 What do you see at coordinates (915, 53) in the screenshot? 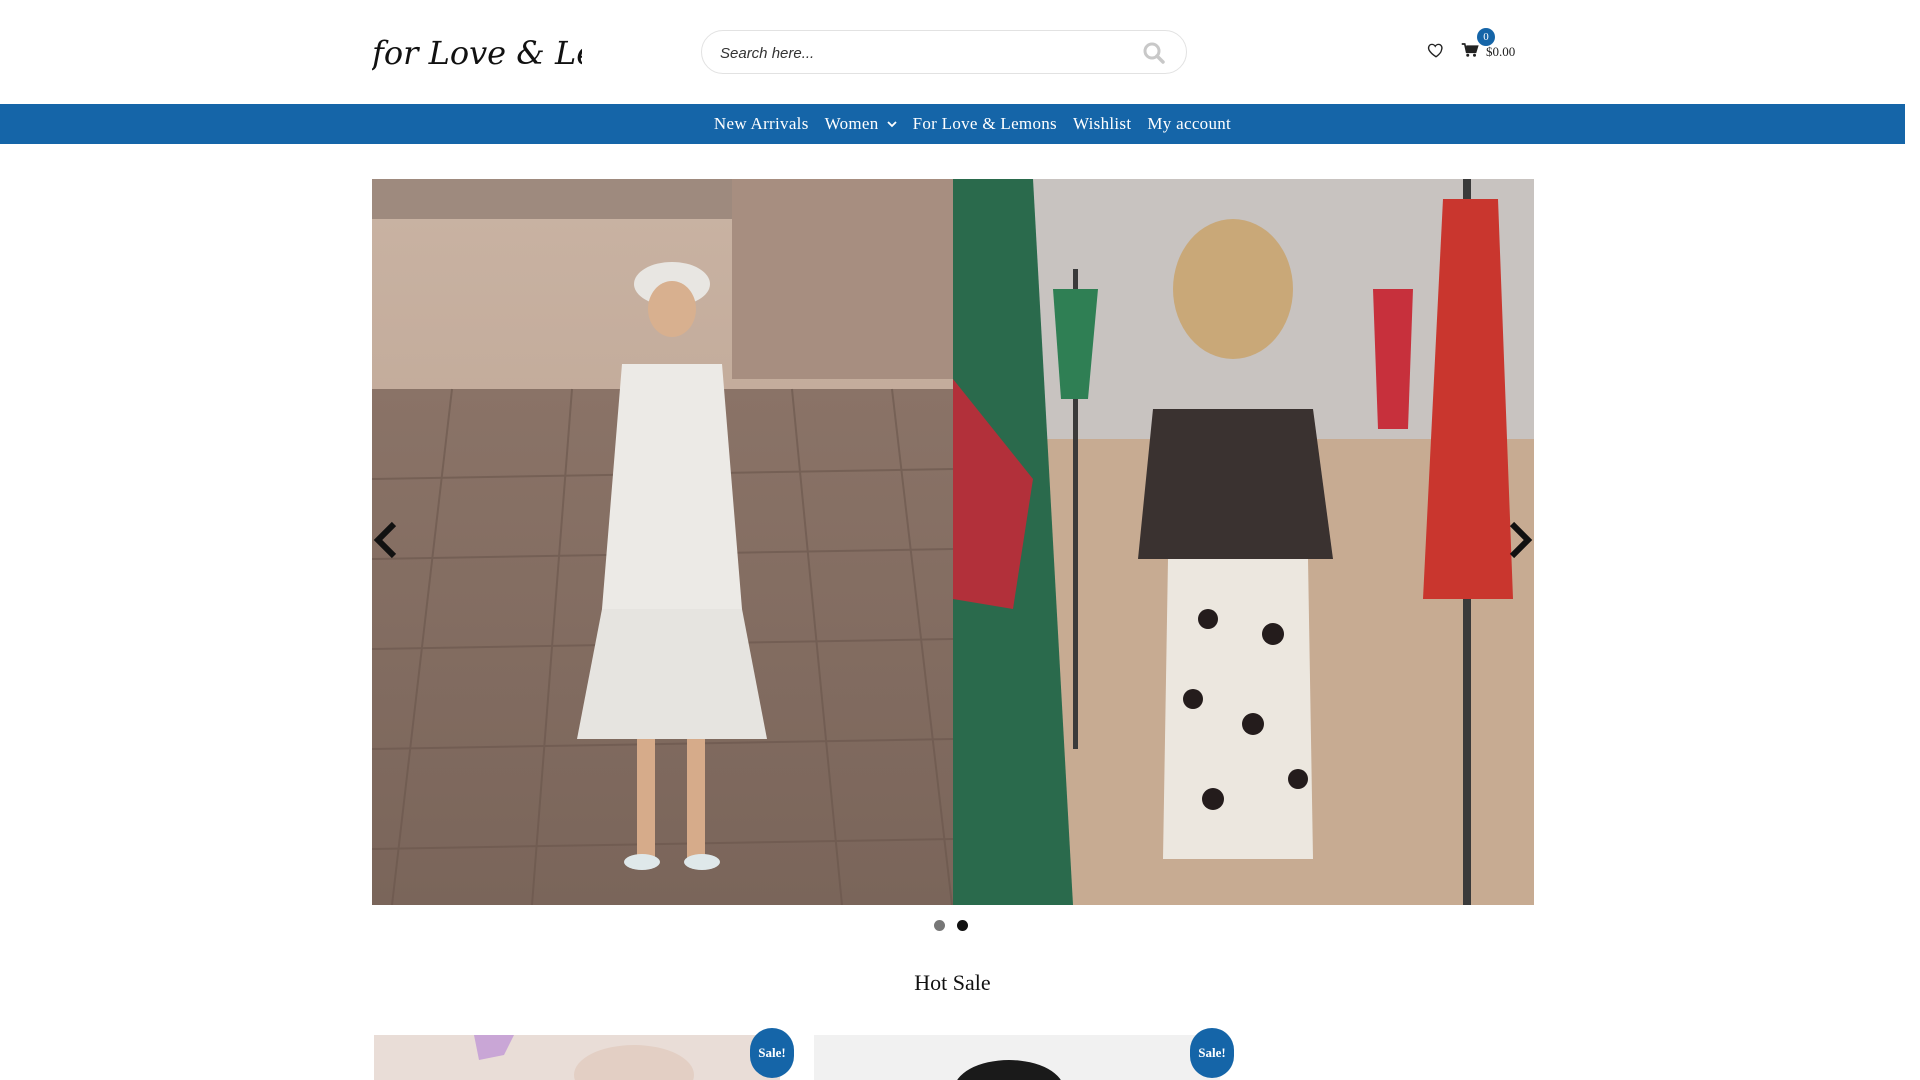
I see `search-input` at bounding box center [915, 53].